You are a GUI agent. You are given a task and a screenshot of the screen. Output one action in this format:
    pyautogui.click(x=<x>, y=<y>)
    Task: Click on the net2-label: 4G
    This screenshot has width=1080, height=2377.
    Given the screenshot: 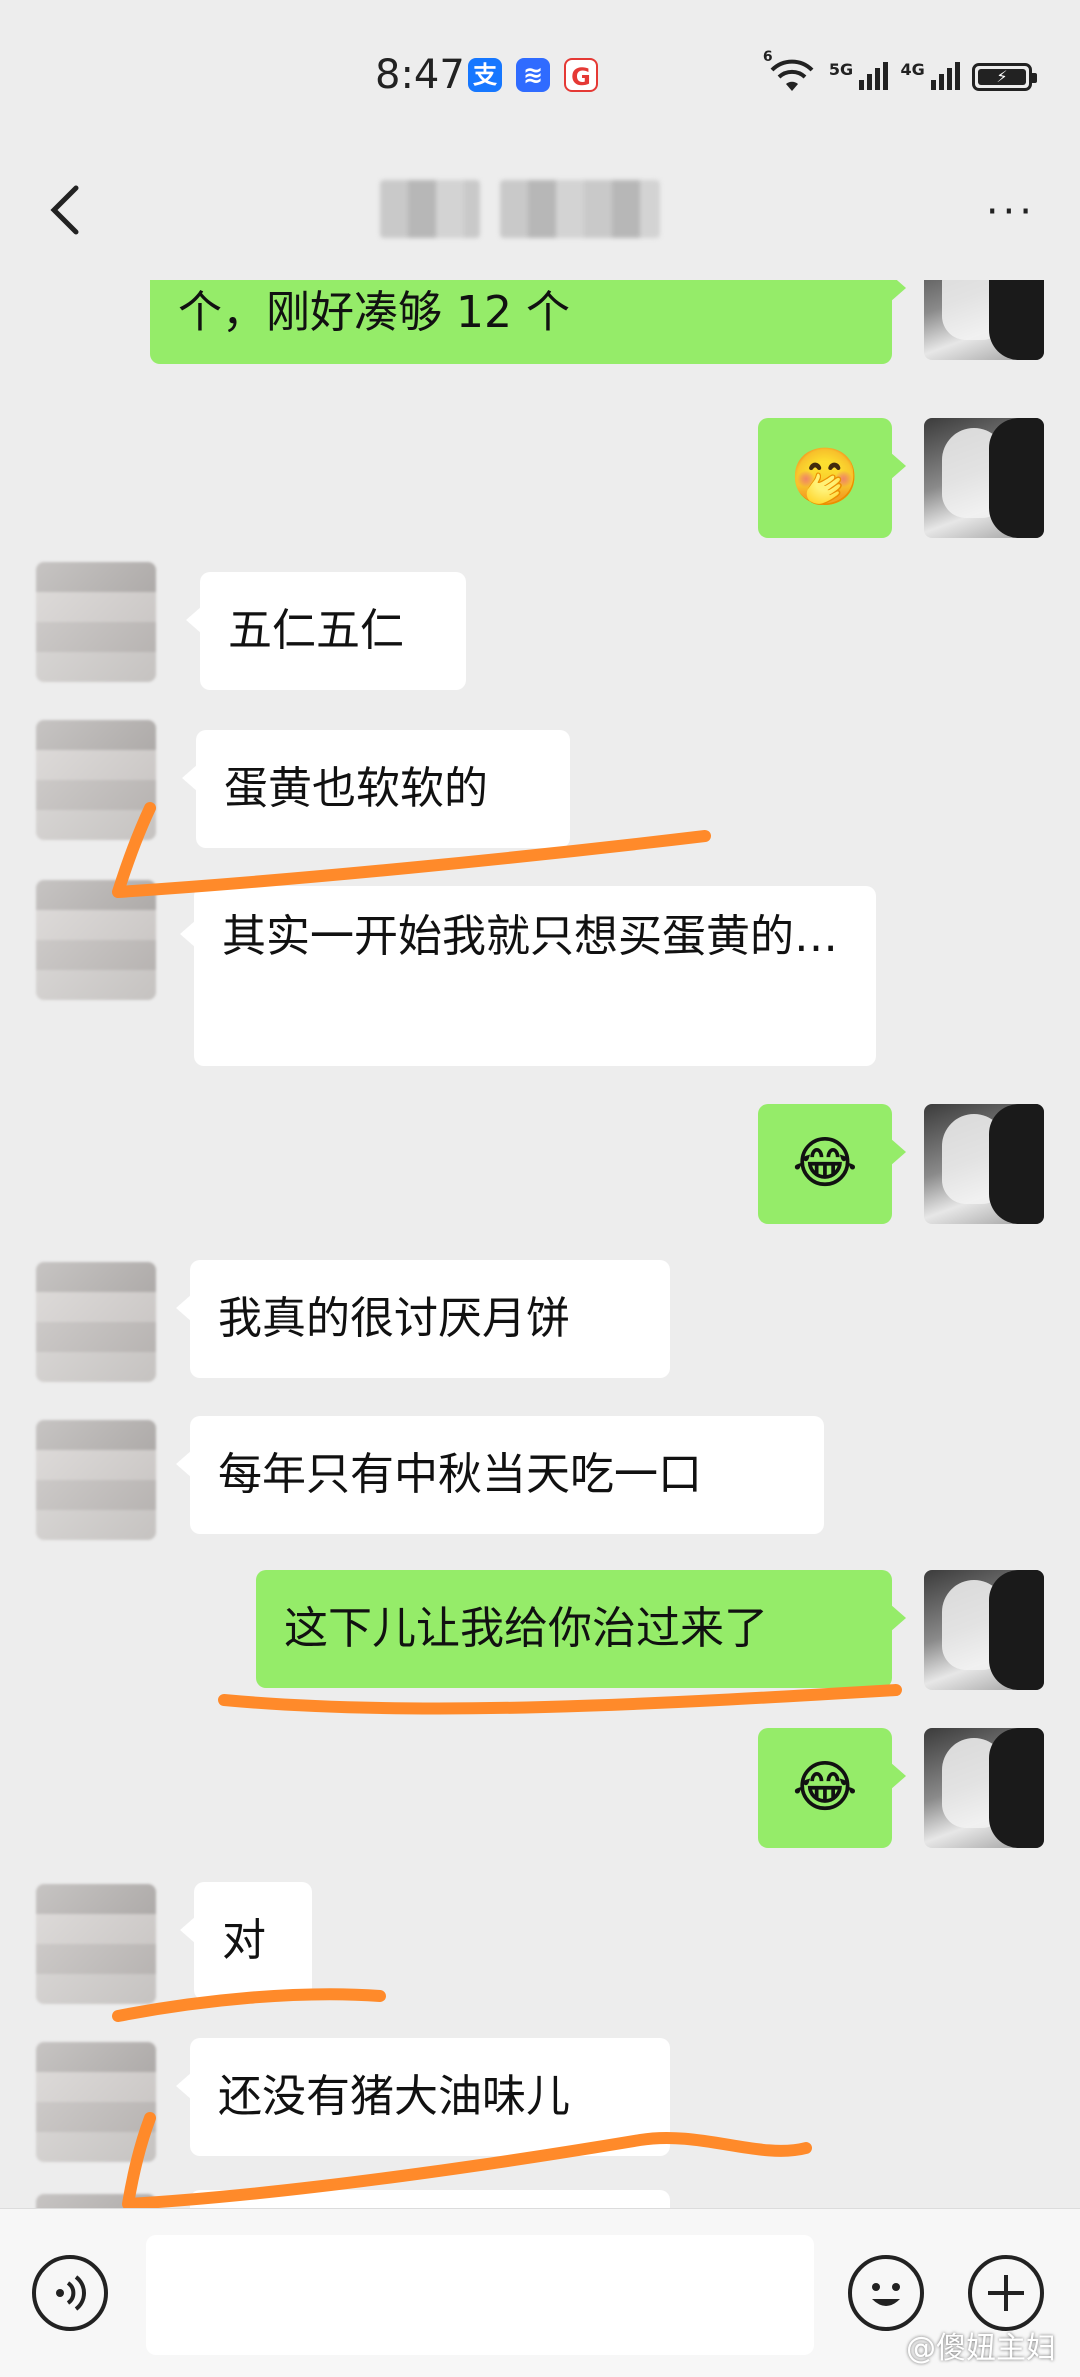 What is the action you would take?
    pyautogui.click(x=912, y=69)
    